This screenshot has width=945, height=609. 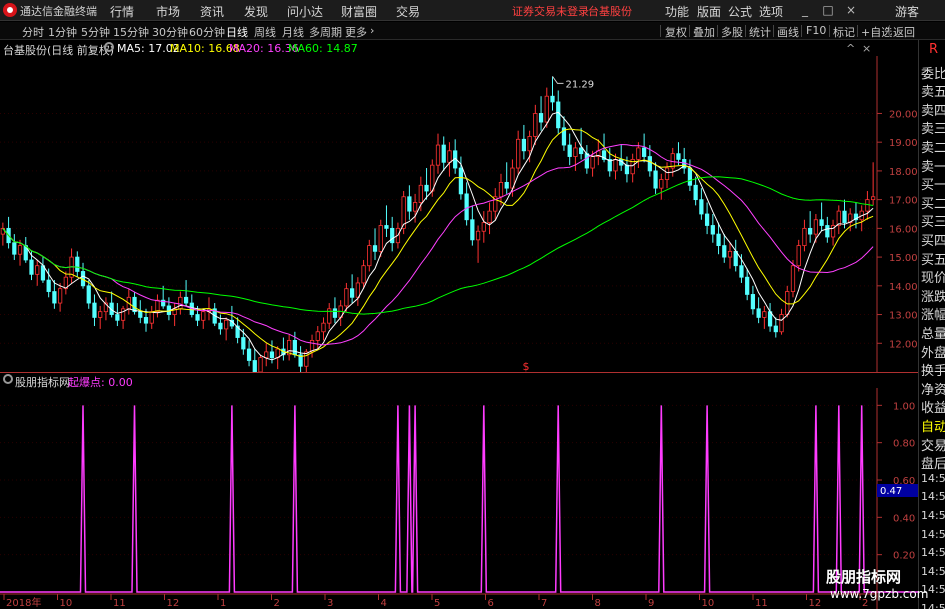 I want to click on side-panel-item: 现价, so click(x=933, y=276).